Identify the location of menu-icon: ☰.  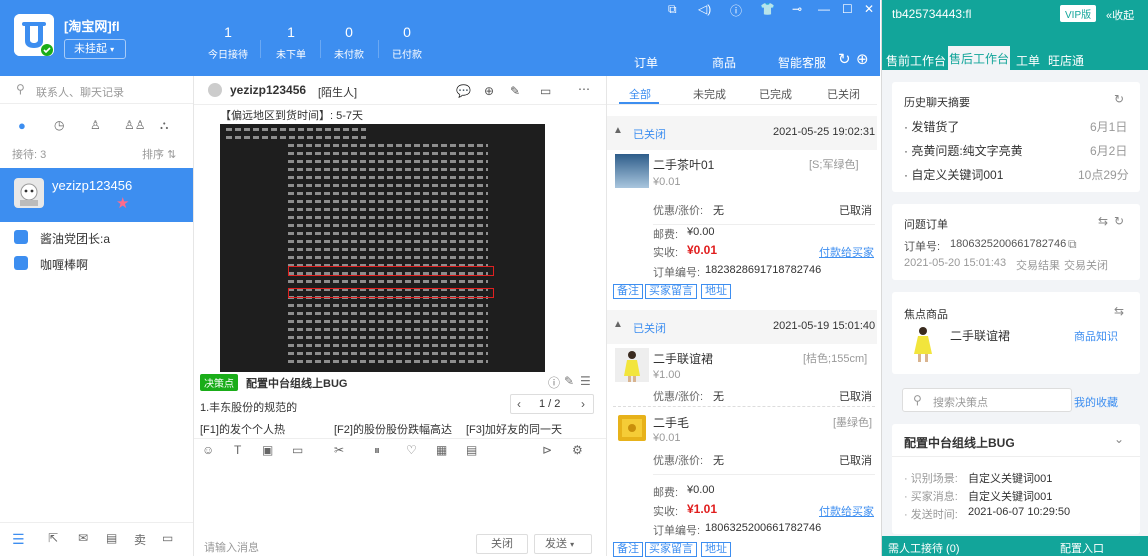
(18, 539).